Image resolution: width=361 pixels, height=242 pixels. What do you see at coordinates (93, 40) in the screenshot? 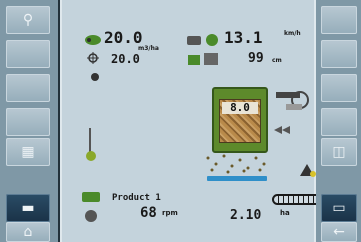
I see `seed-rate-icon` at bounding box center [93, 40].